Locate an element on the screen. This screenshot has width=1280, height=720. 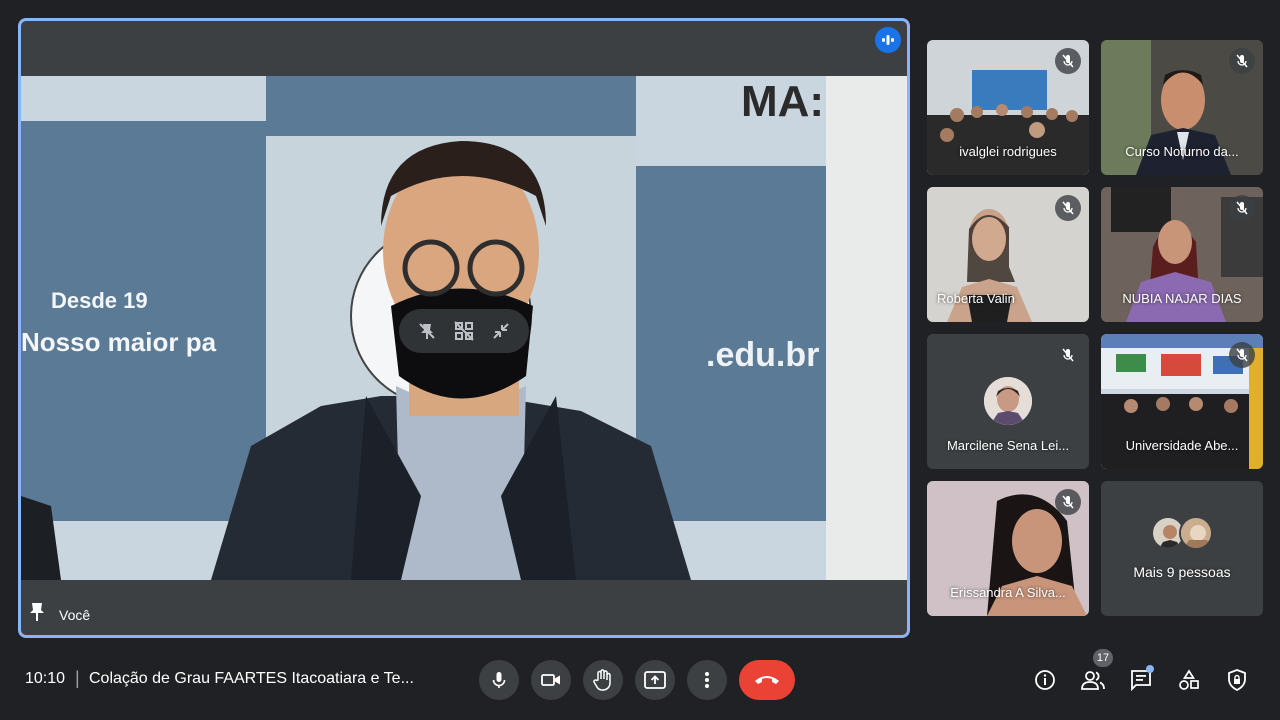
people-button is located at coordinates (1093, 680).